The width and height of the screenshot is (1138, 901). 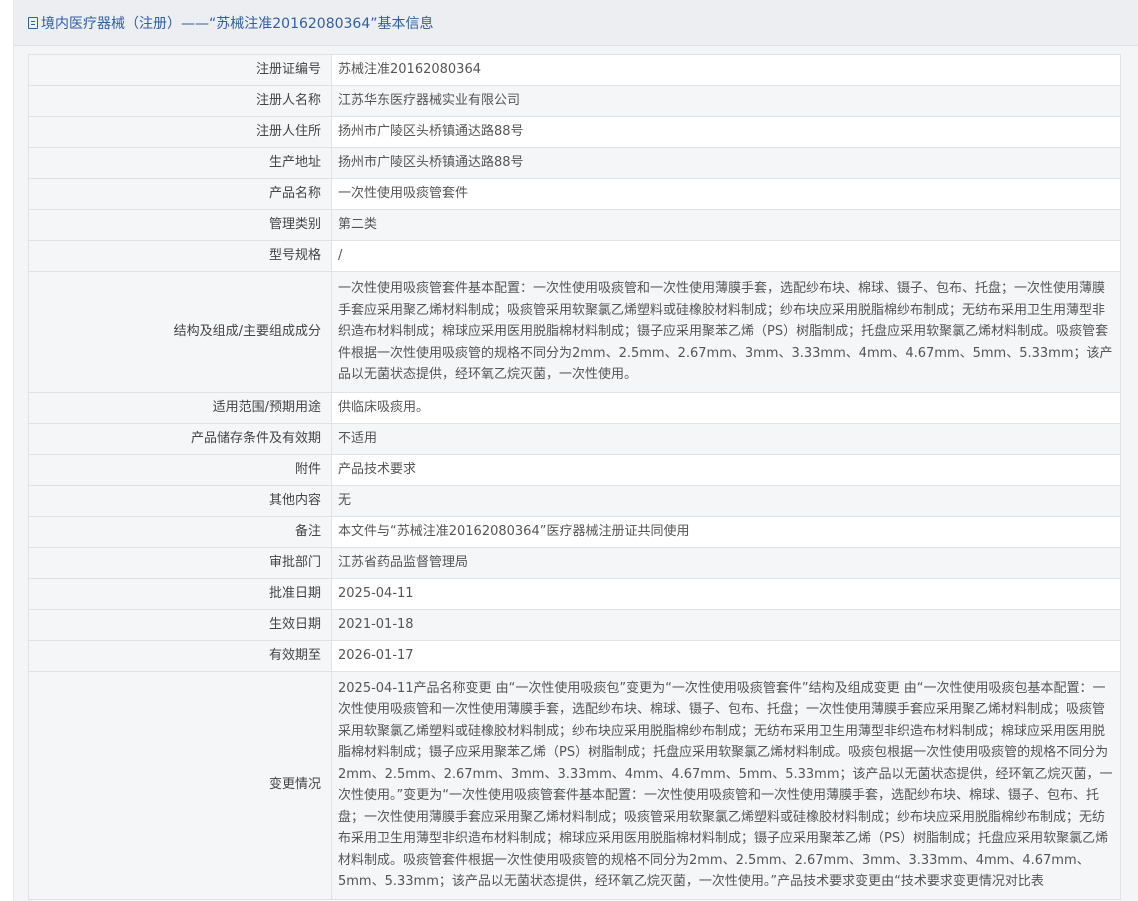 What do you see at coordinates (726, 500) in the screenshot?
I see `field-value: 无` at bounding box center [726, 500].